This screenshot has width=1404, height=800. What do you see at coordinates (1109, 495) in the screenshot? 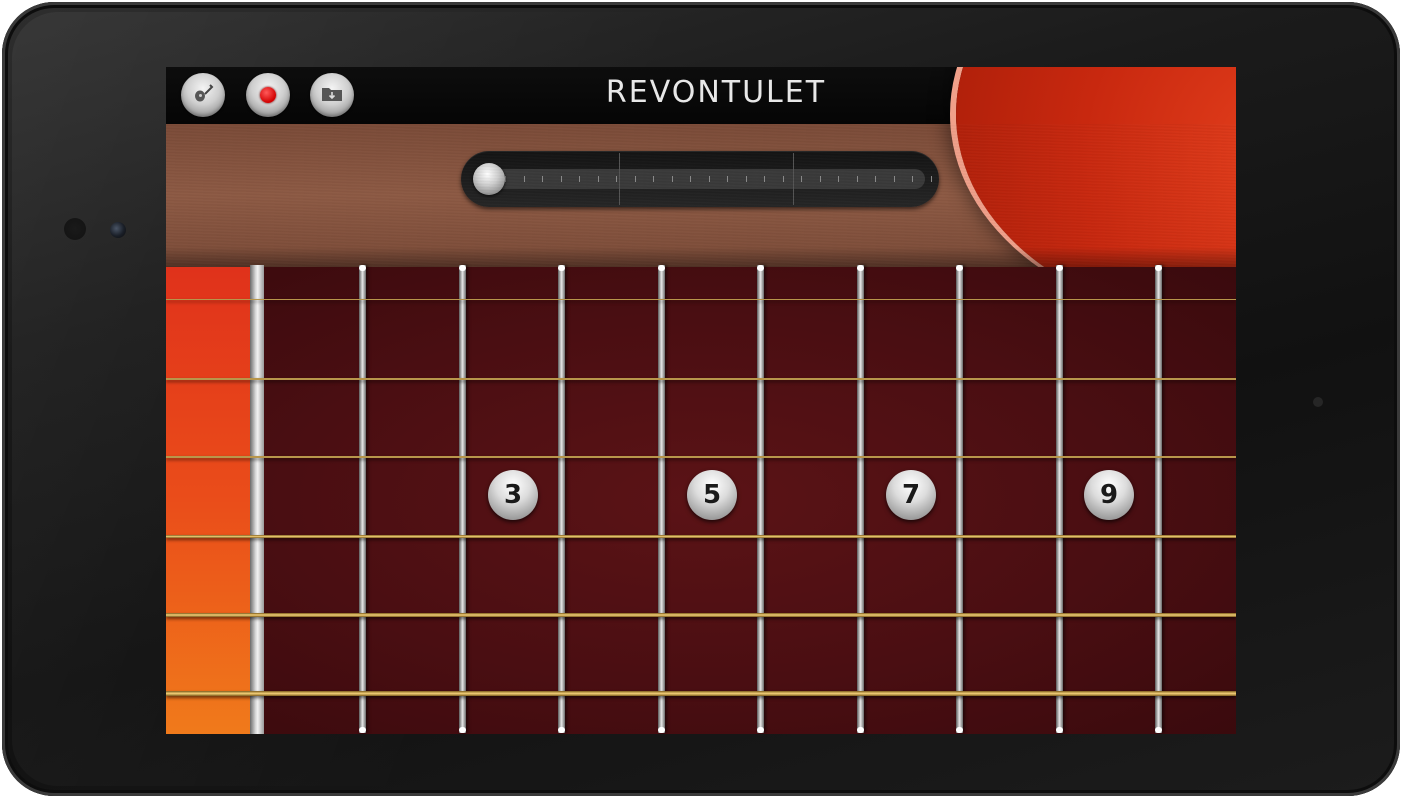
I see `fret-marker-9: 9` at bounding box center [1109, 495].